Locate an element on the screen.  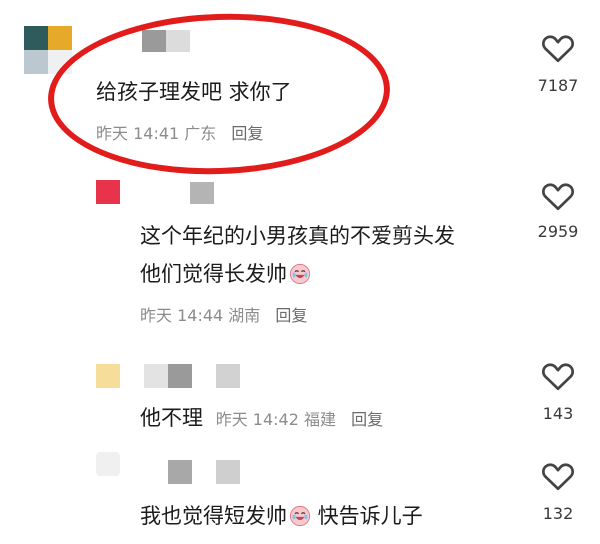
comment-text: 我也觉得短发帅 快告诉儿子 is located at coordinates (281, 515).